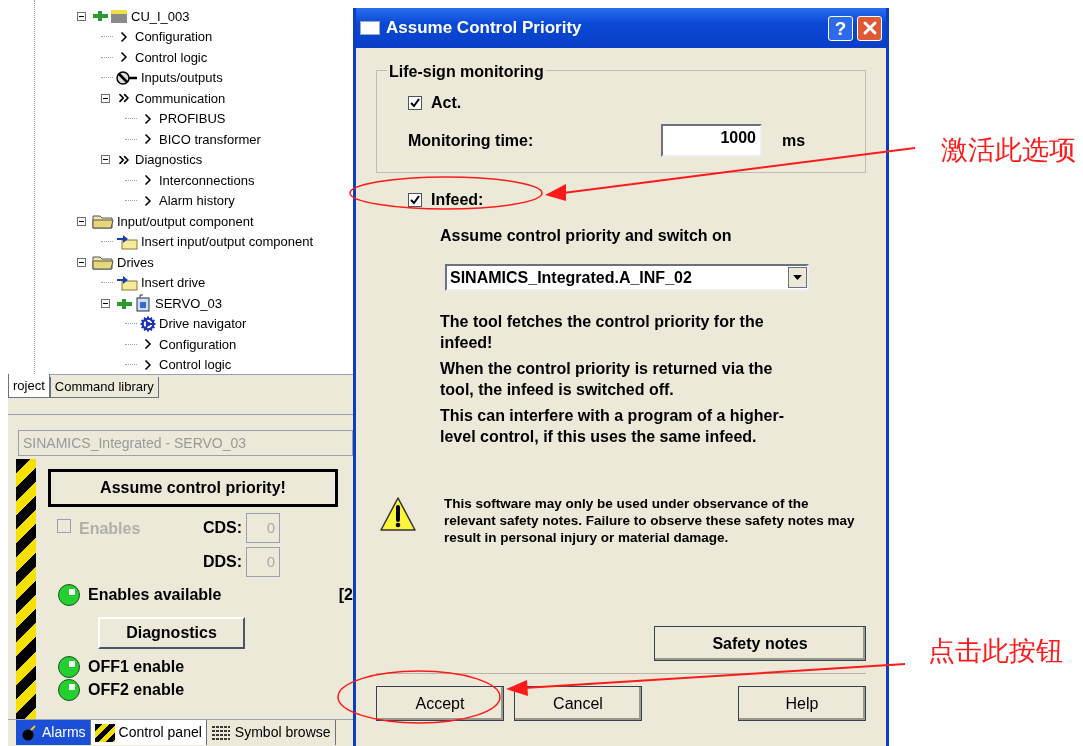  What do you see at coordinates (135, 262) in the screenshot?
I see `tree-item: Drives` at bounding box center [135, 262].